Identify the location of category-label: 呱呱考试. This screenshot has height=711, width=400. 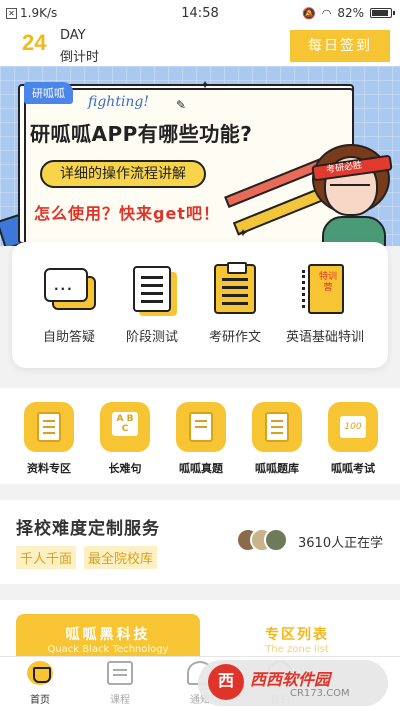
(353, 468).